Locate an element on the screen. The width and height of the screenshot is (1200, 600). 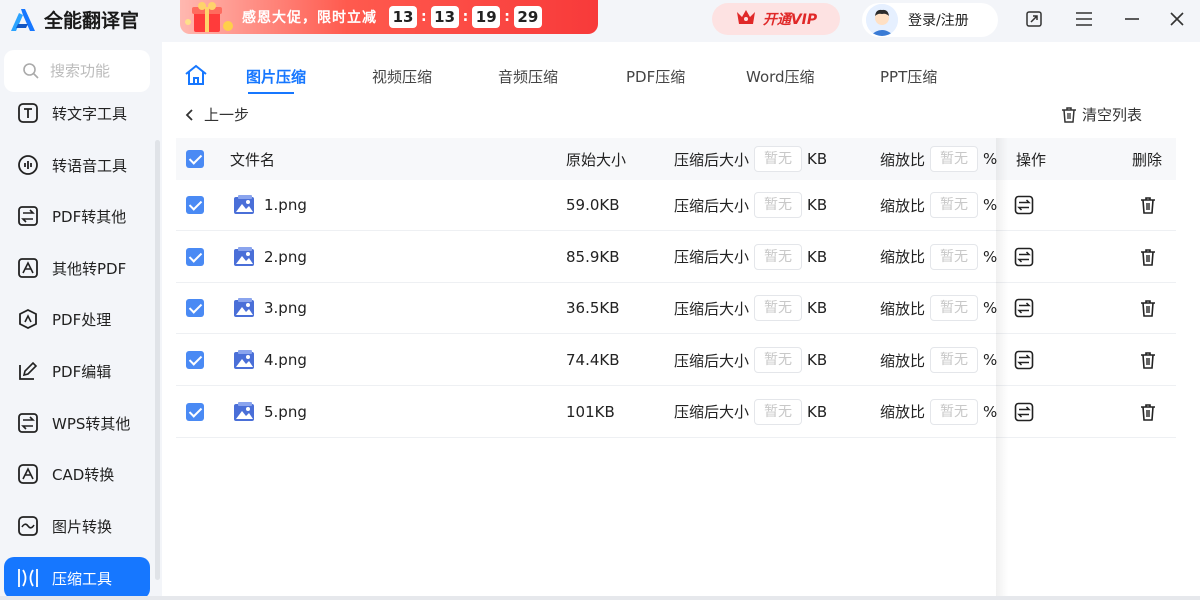
sidebar-item-image-convert: 图片转换 is located at coordinates (77, 526).